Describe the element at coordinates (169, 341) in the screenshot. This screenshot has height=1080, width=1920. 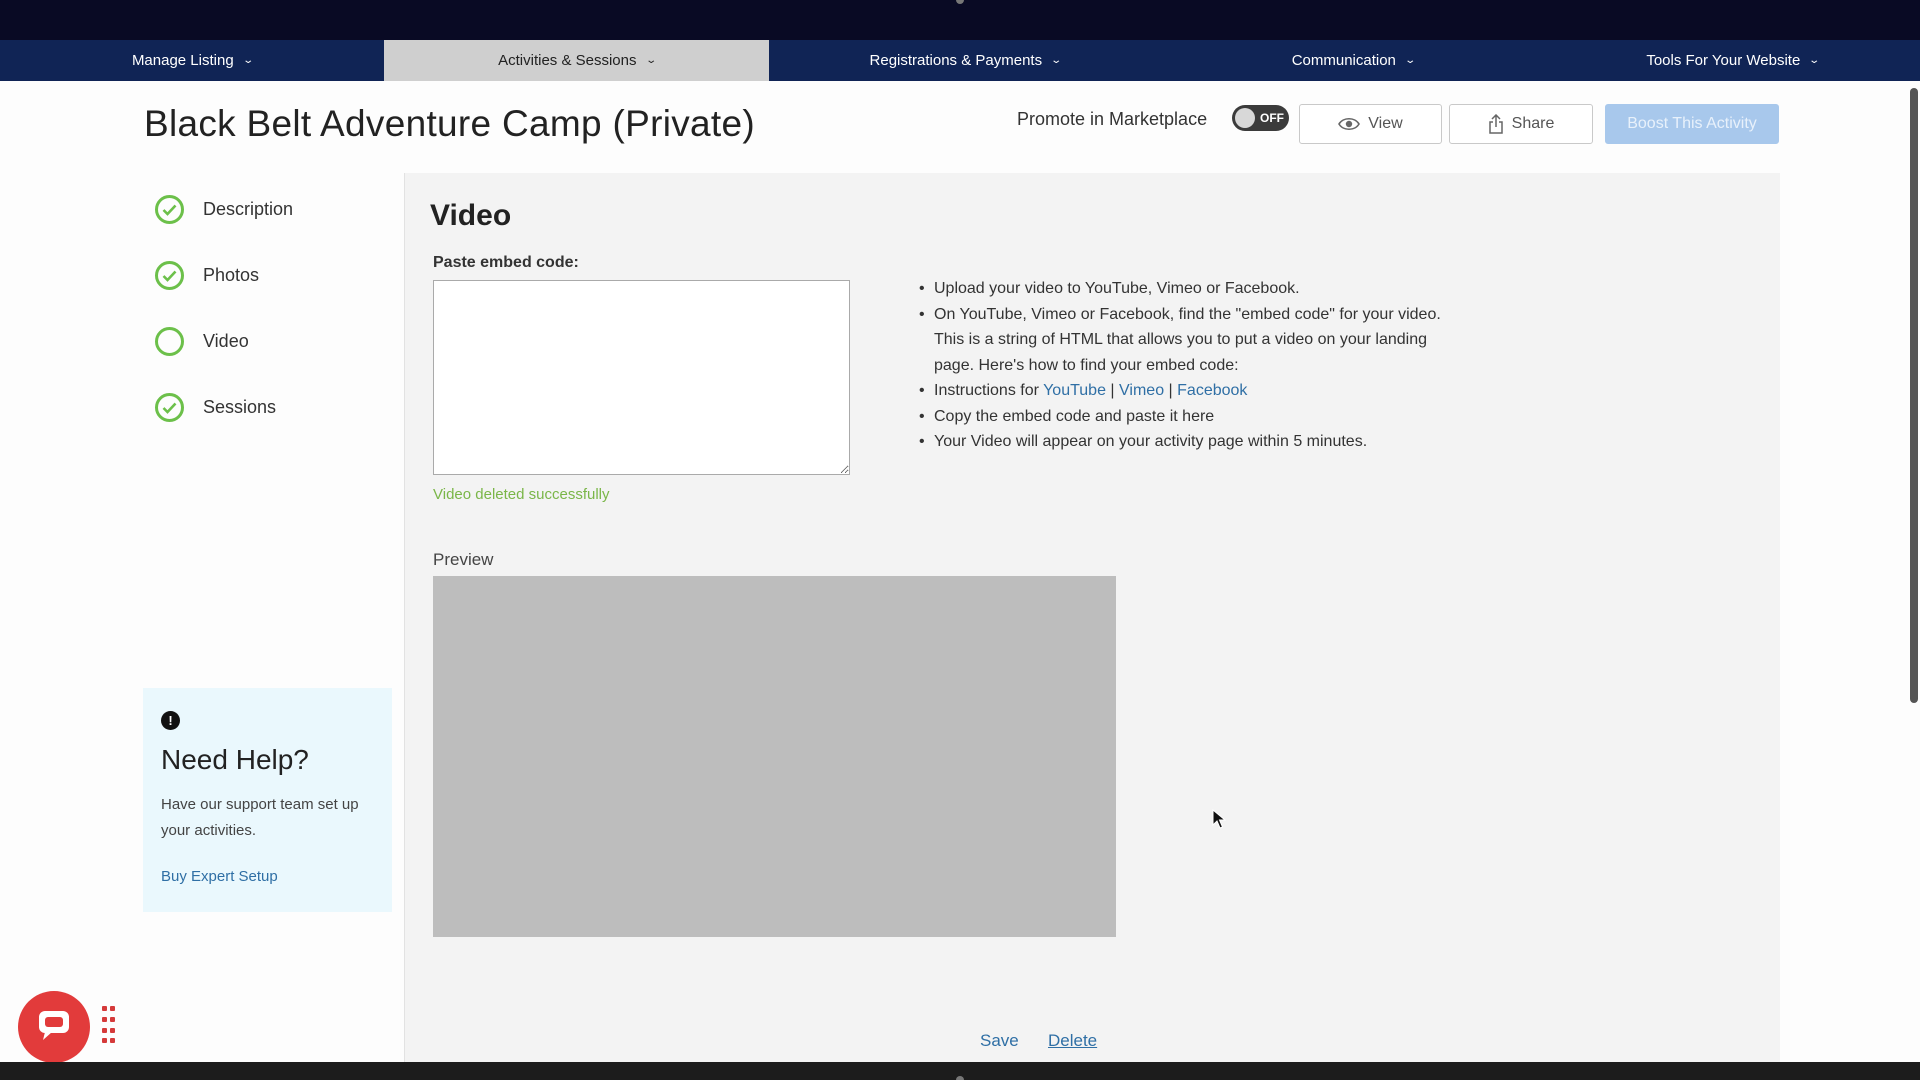
I see `empty-circle-icon` at that location.